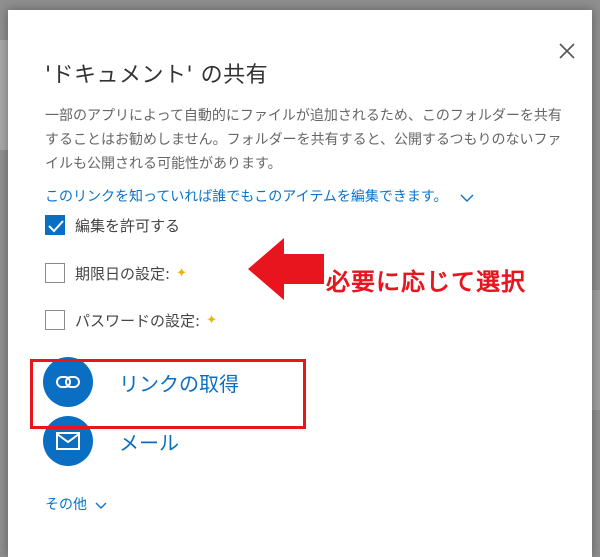  I want to click on expiry-date-label: 期限日の設定:, so click(123, 273).